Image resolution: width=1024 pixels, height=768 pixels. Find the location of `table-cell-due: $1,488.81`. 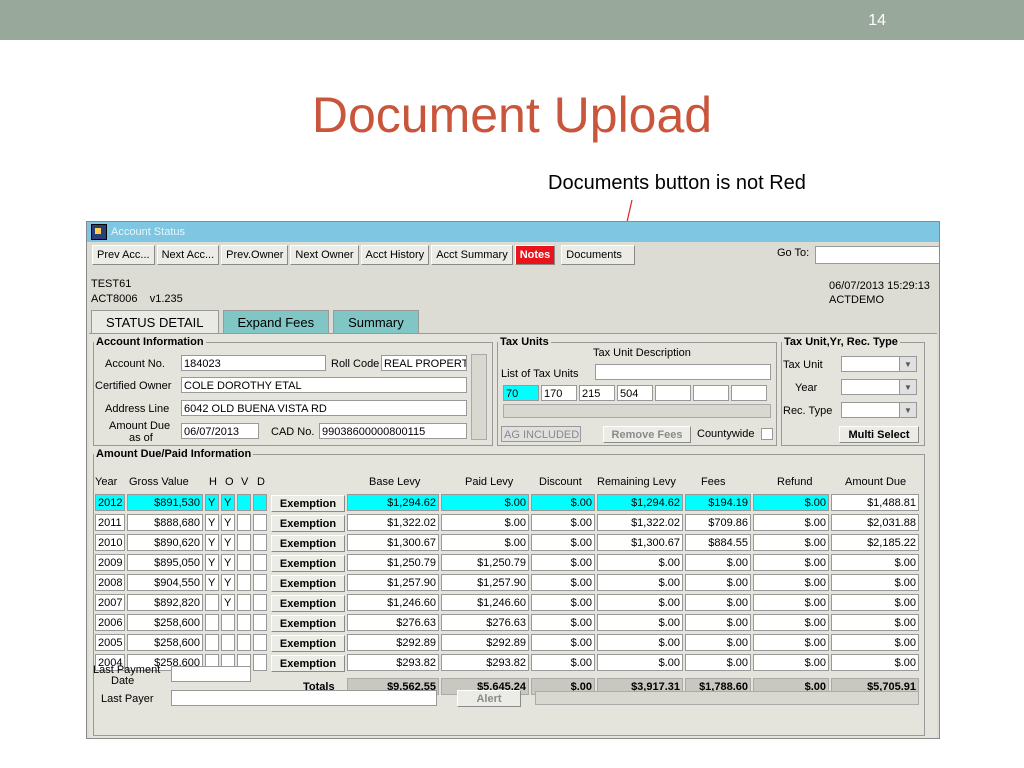

table-cell-due: $1,488.81 is located at coordinates (875, 502).